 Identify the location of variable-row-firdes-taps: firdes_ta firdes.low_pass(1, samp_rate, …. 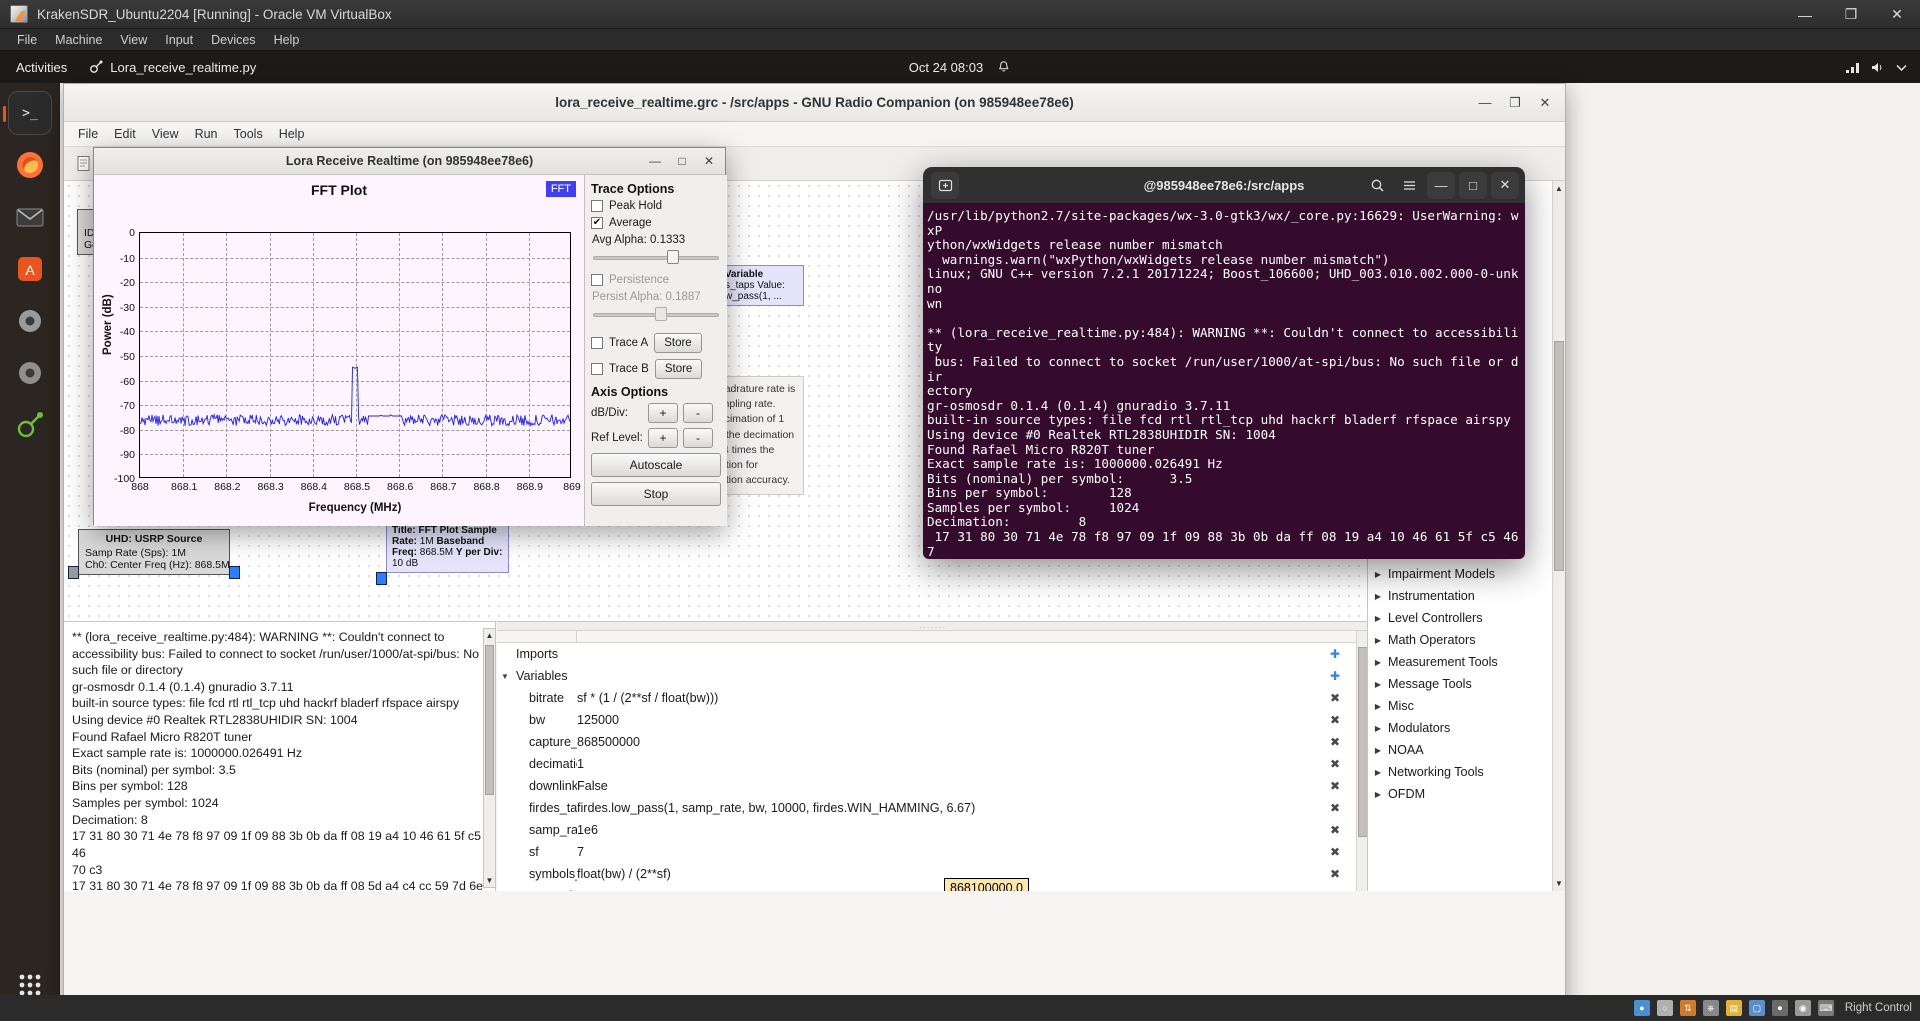
(926, 808).